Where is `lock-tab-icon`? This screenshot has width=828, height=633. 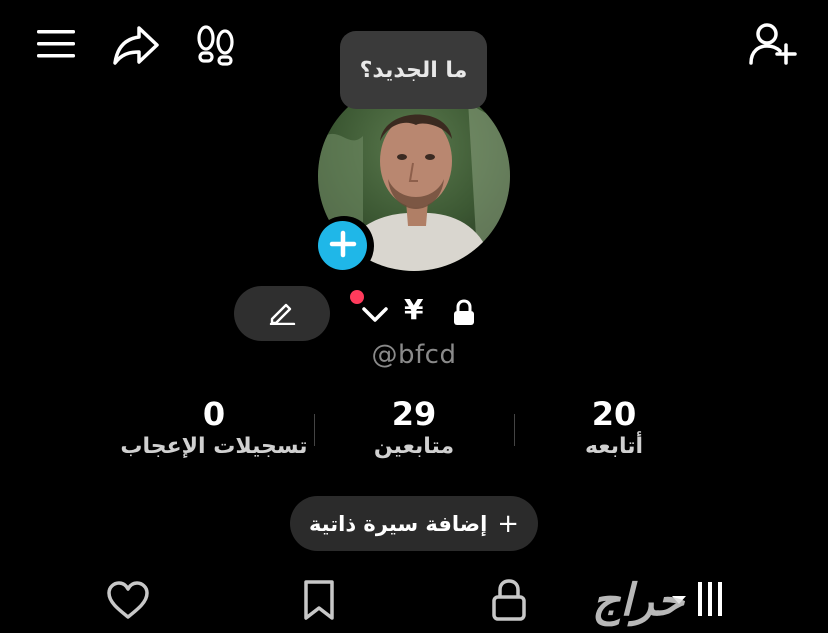 lock-tab-icon is located at coordinates (509, 600).